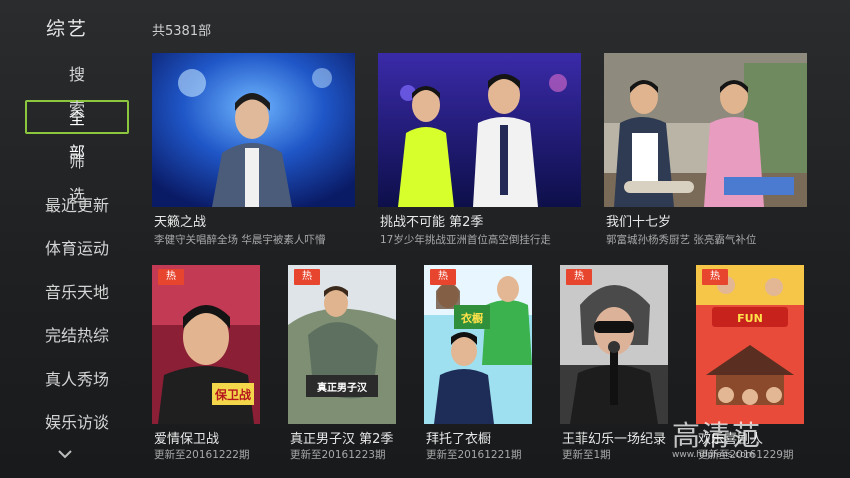 This screenshot has width=850, height=478. What do you see at coordinates (182, 31) in the screenshot?
I see `total-count: 共5381部` at bounding box center [182, 31].